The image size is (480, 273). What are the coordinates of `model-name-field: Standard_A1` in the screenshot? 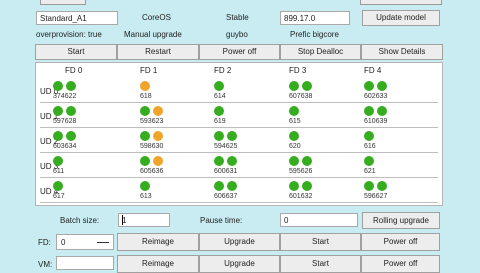 It's located at (77, 18).